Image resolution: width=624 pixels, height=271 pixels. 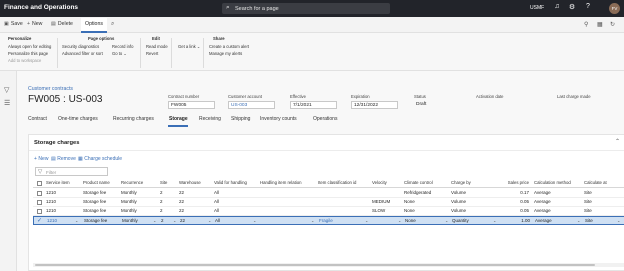 I want to click on charge-schedule-button: ▦ Charge schedule, so click(x=100, y=159).